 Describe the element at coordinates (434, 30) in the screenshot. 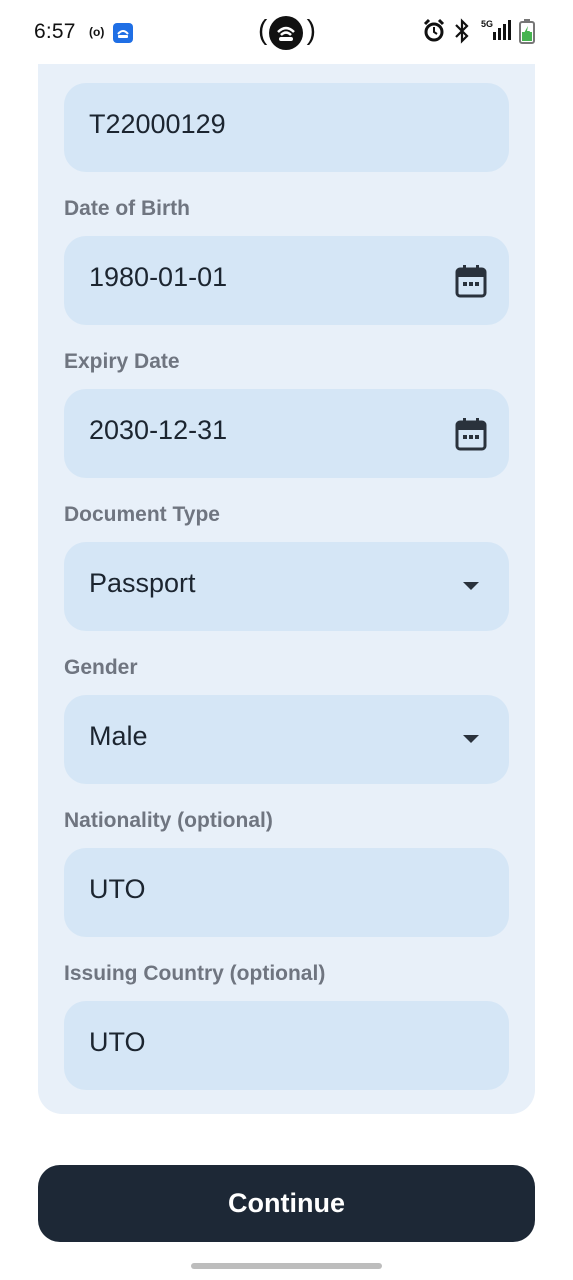

I see `alarm-icon` at that location.